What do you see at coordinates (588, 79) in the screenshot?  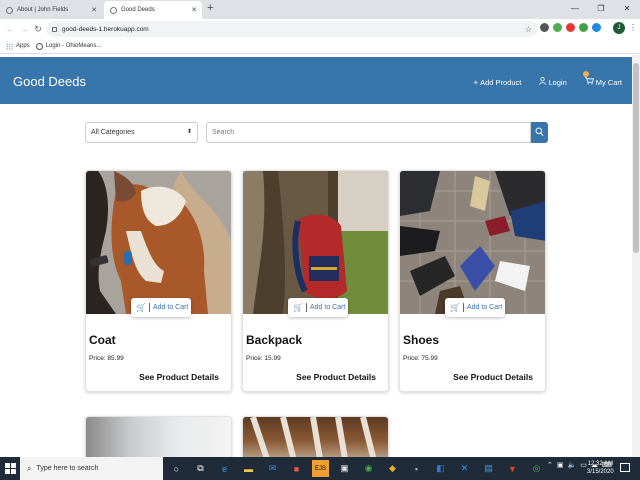 I see `cart-icon` at bounding box center [588, 79].